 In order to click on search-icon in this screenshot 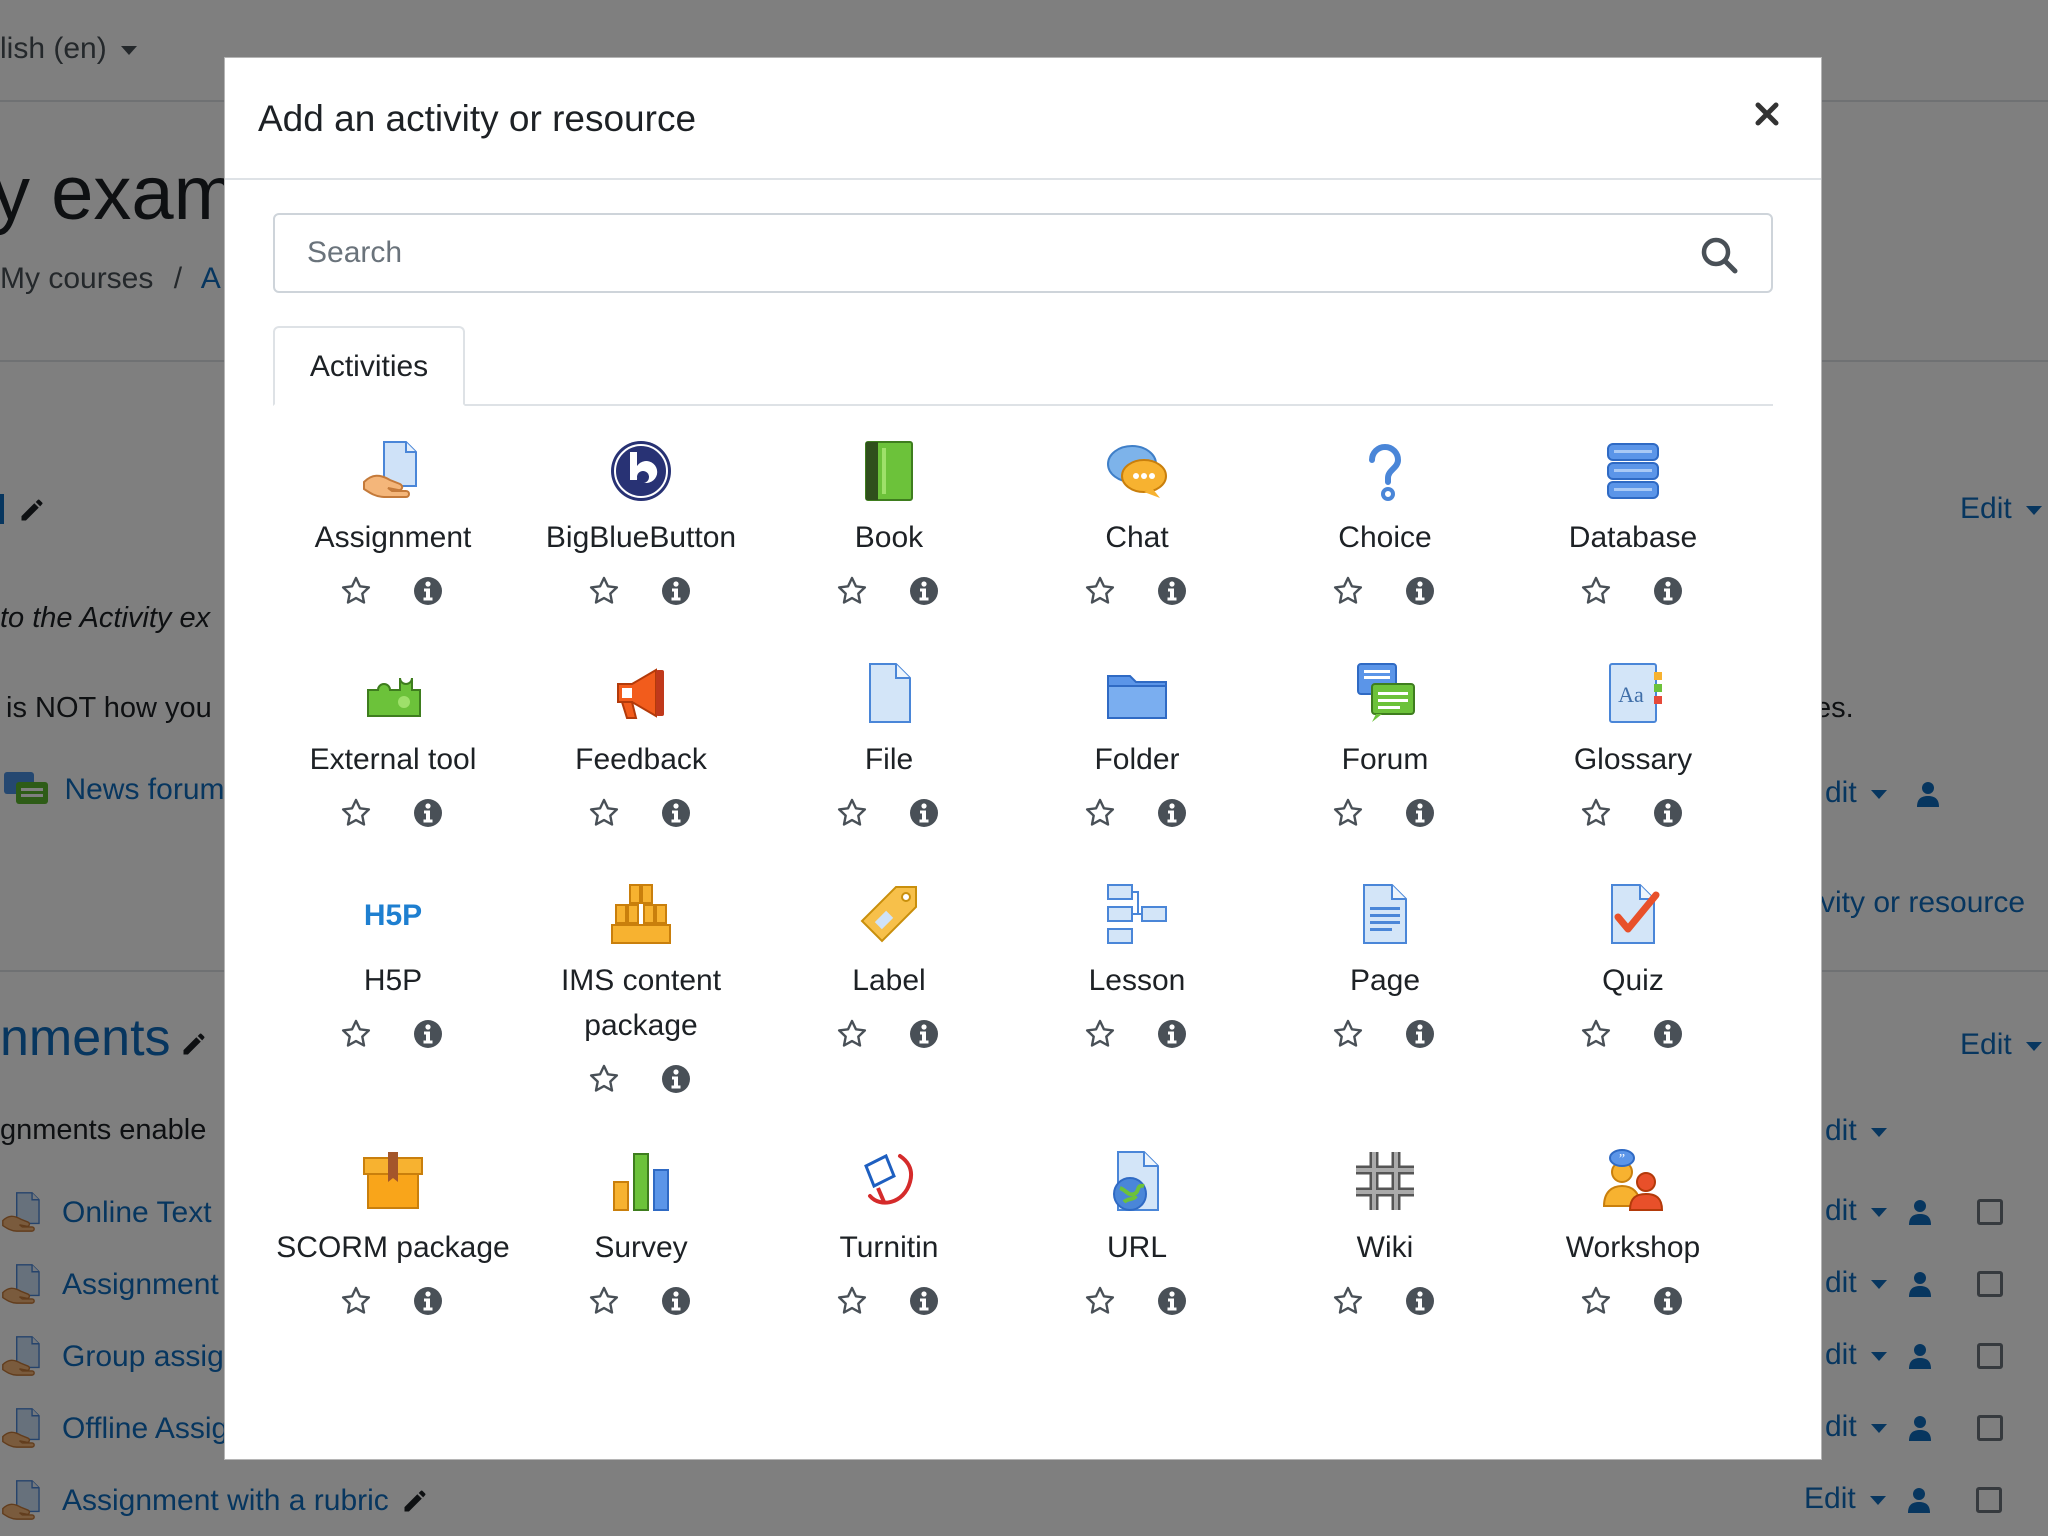, I will do `click(1719, 255)`.